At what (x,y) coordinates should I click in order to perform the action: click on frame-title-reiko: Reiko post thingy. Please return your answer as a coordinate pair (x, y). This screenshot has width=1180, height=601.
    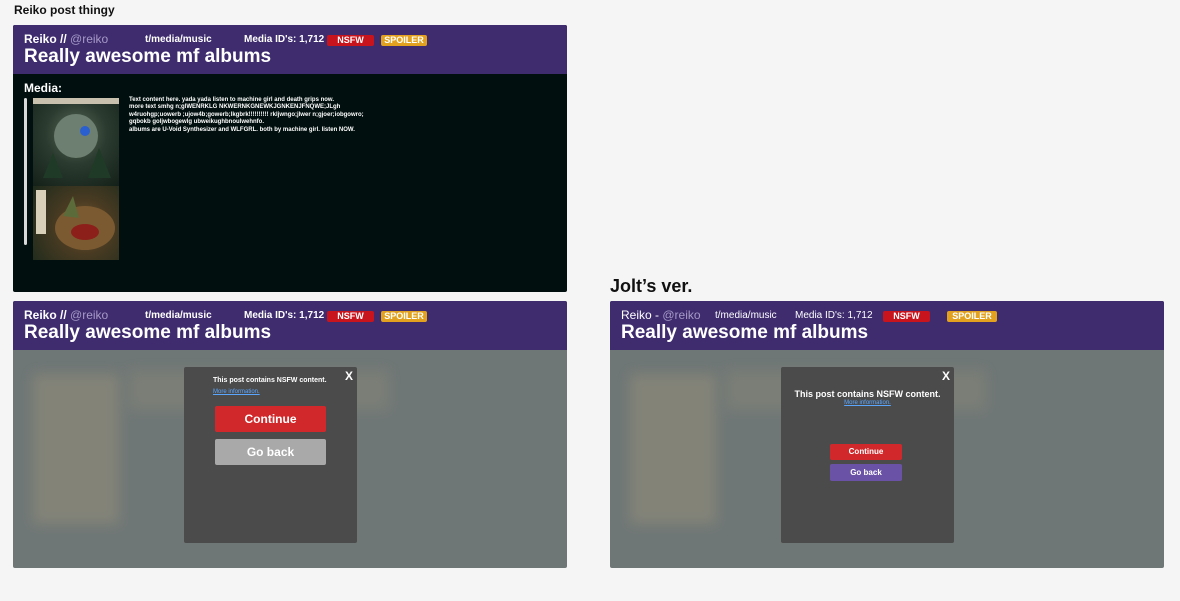
    Looking at the image, I should click on (64, 10).